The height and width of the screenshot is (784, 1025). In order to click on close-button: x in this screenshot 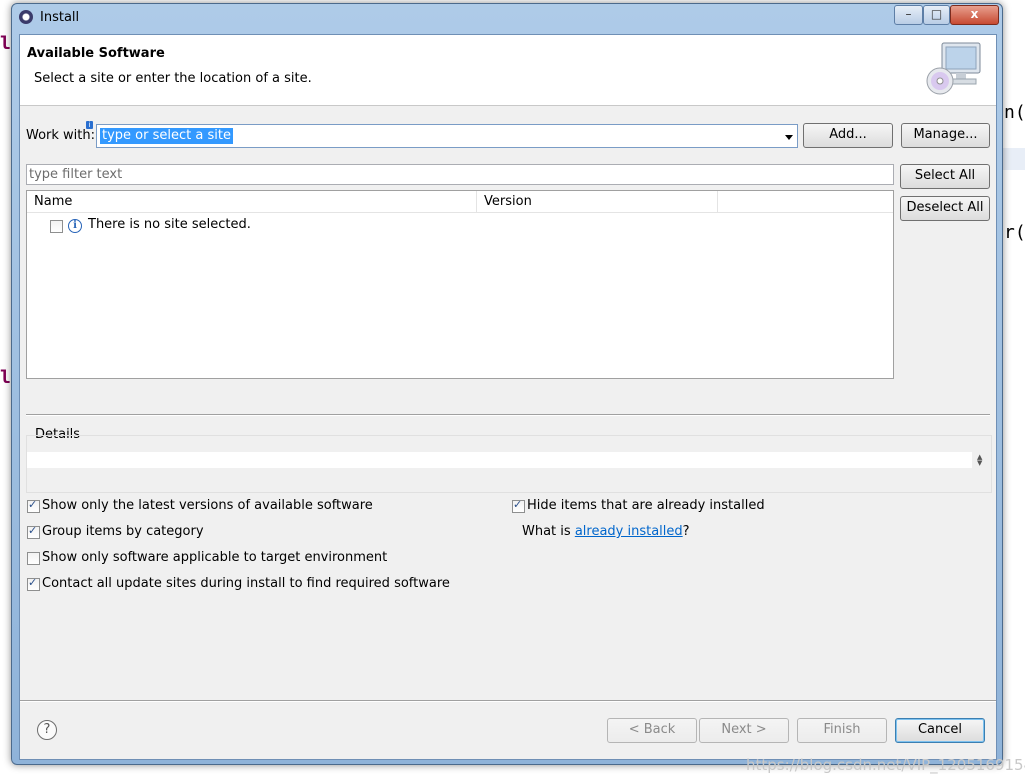, I will do `click(974, 15)`.